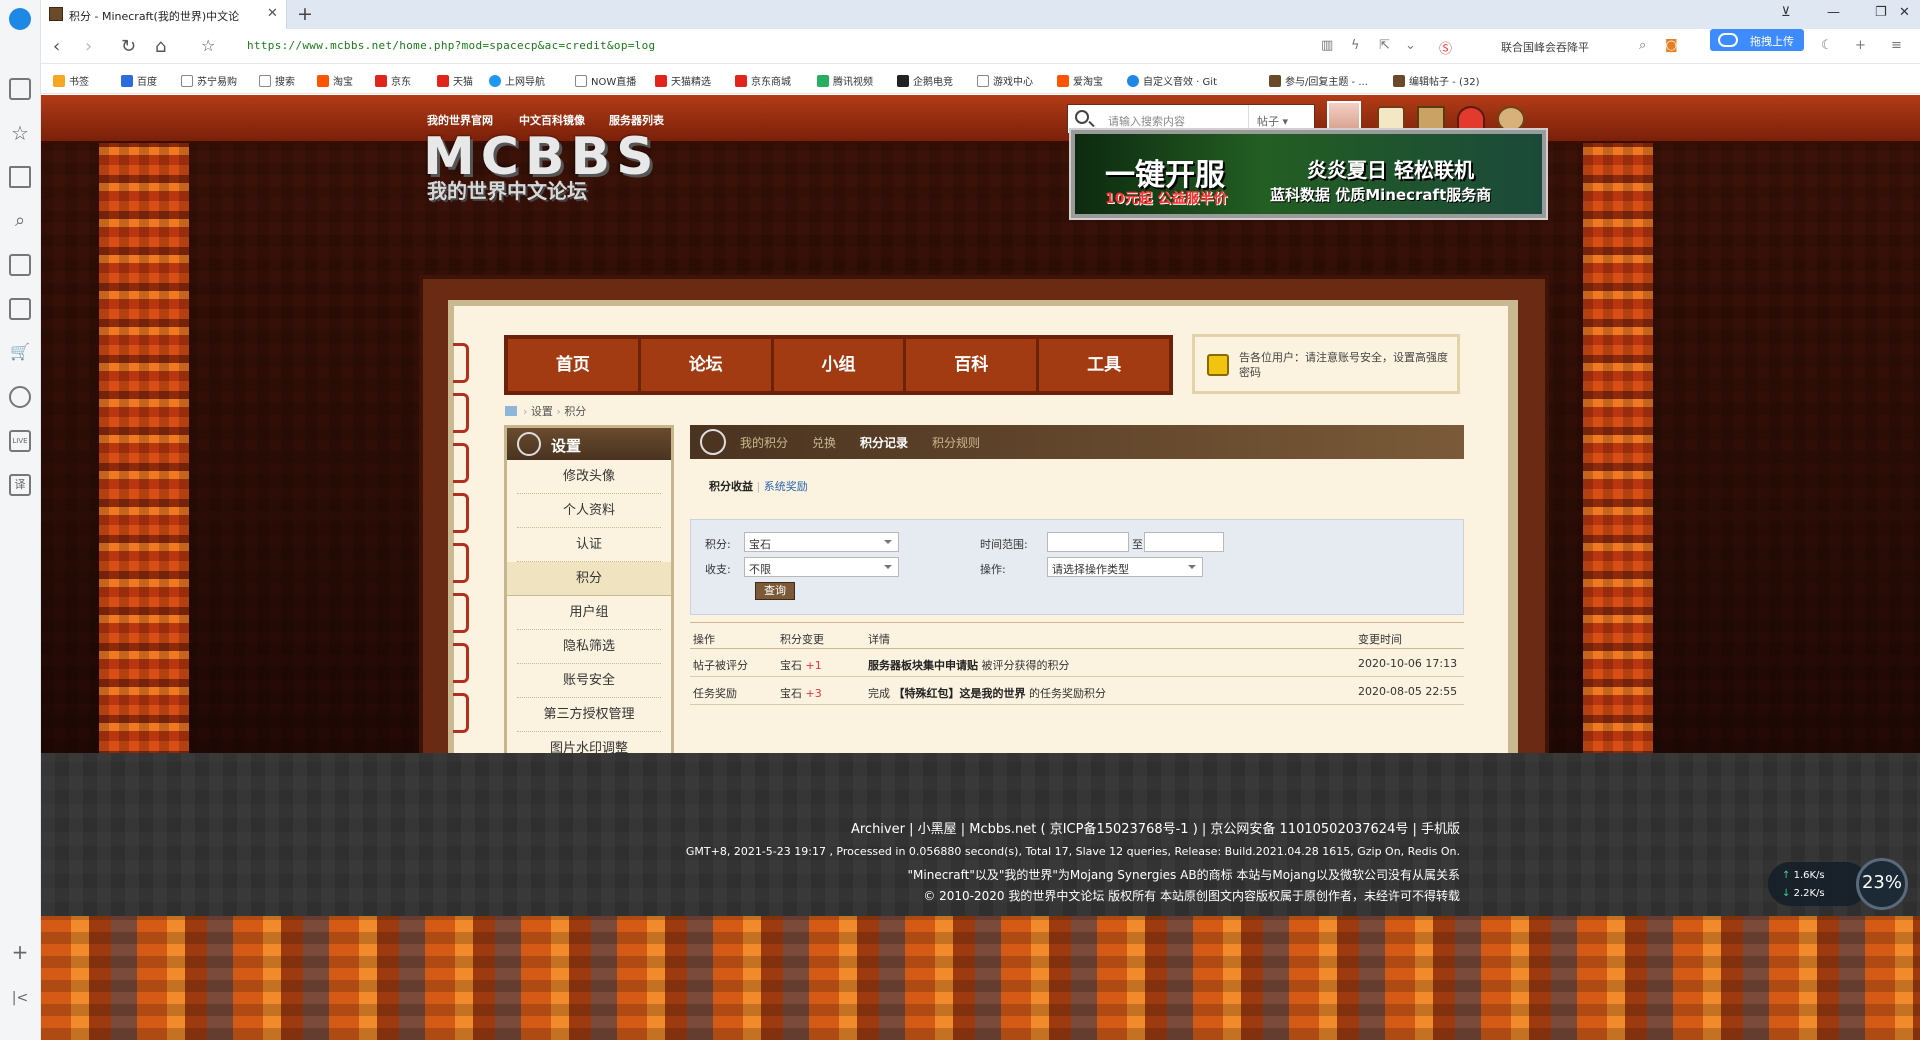  Describe the element at coordinates (455, 80) in the screenshot. I see `bookmark-item: 天猫` at that location.